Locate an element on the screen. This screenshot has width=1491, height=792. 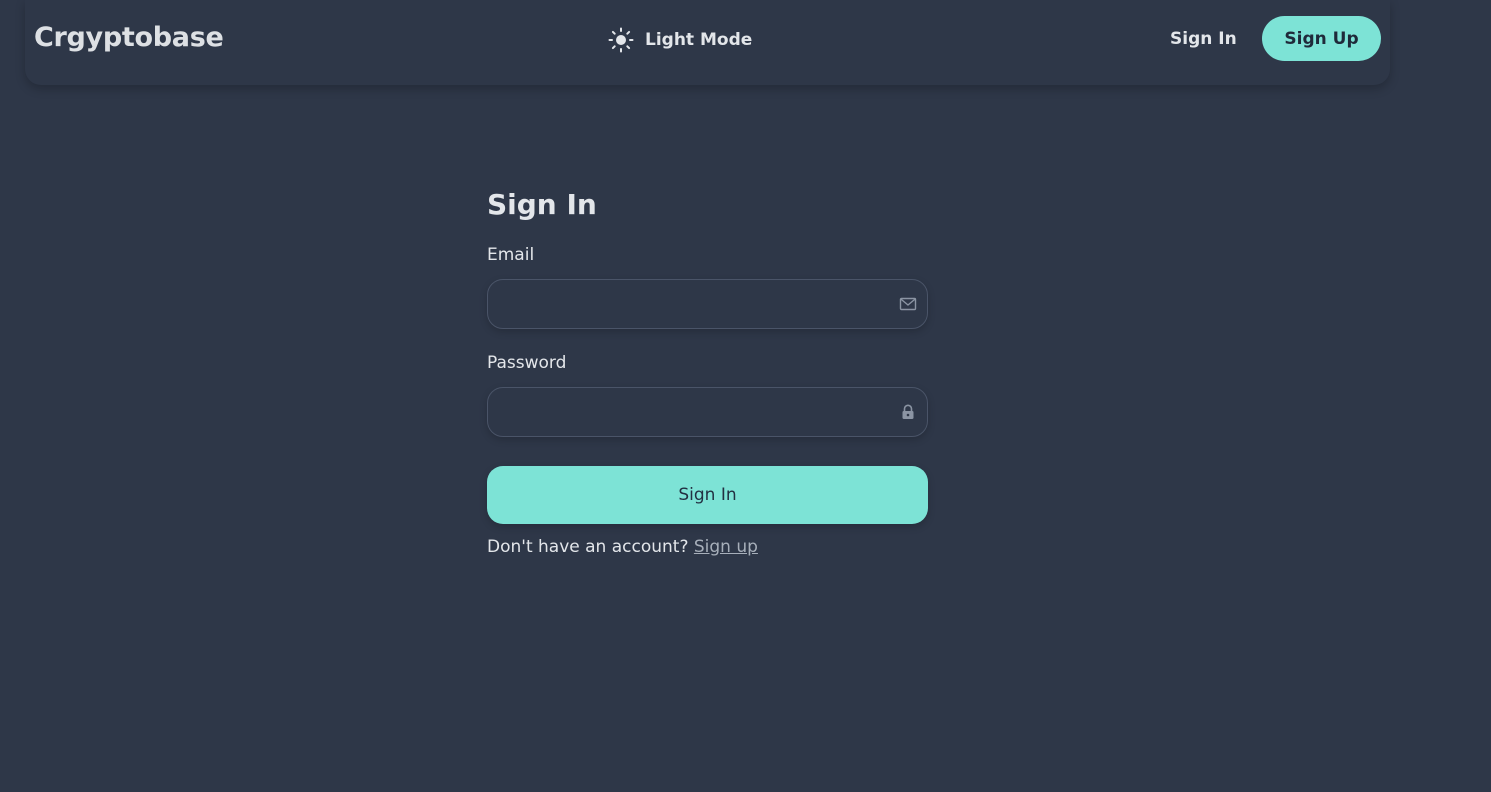
page-title: Sign In is located at coordinates (542, 204).